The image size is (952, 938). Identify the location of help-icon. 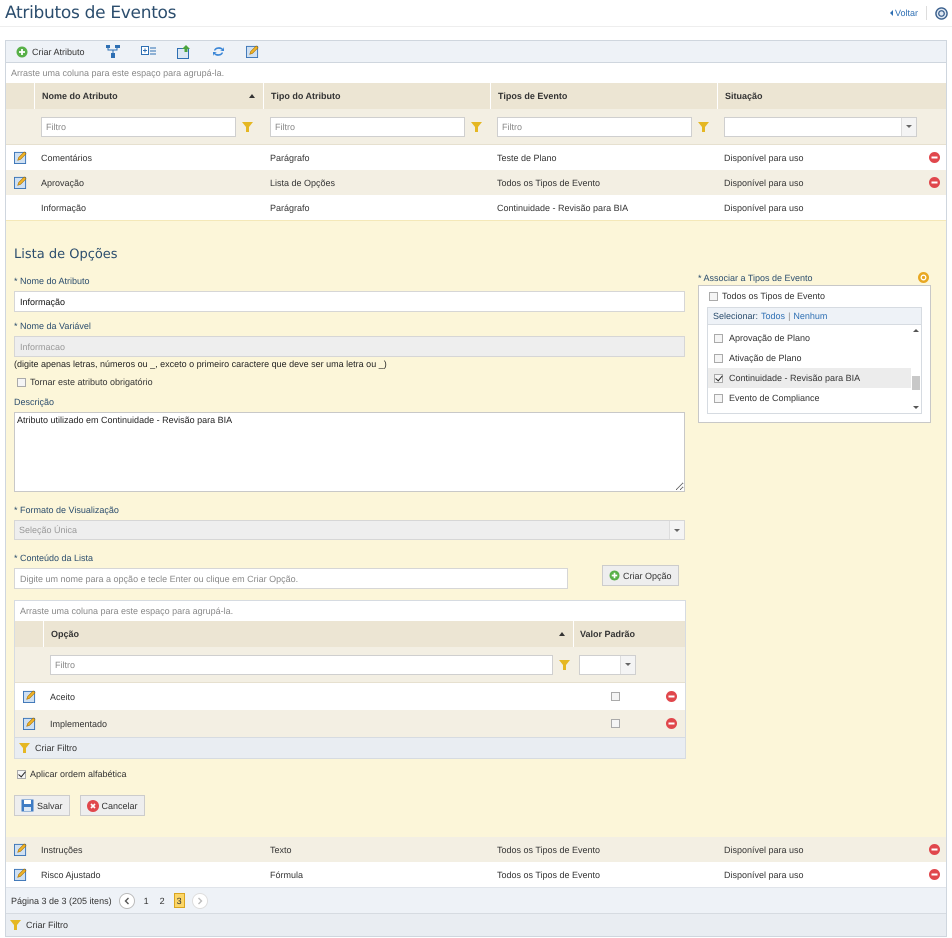
(941, 13).